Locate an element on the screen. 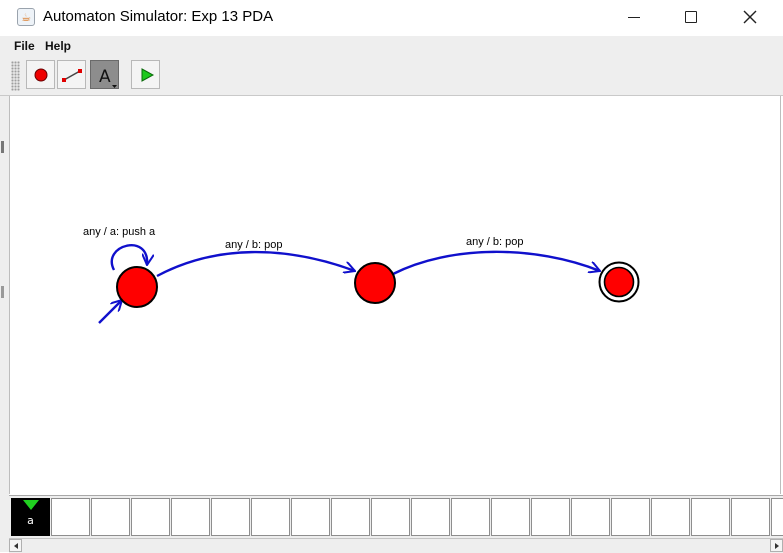 Image resolution: width=783 pixels, height=553 pixels. tape-cell: a is located at coordinates (30, 517).